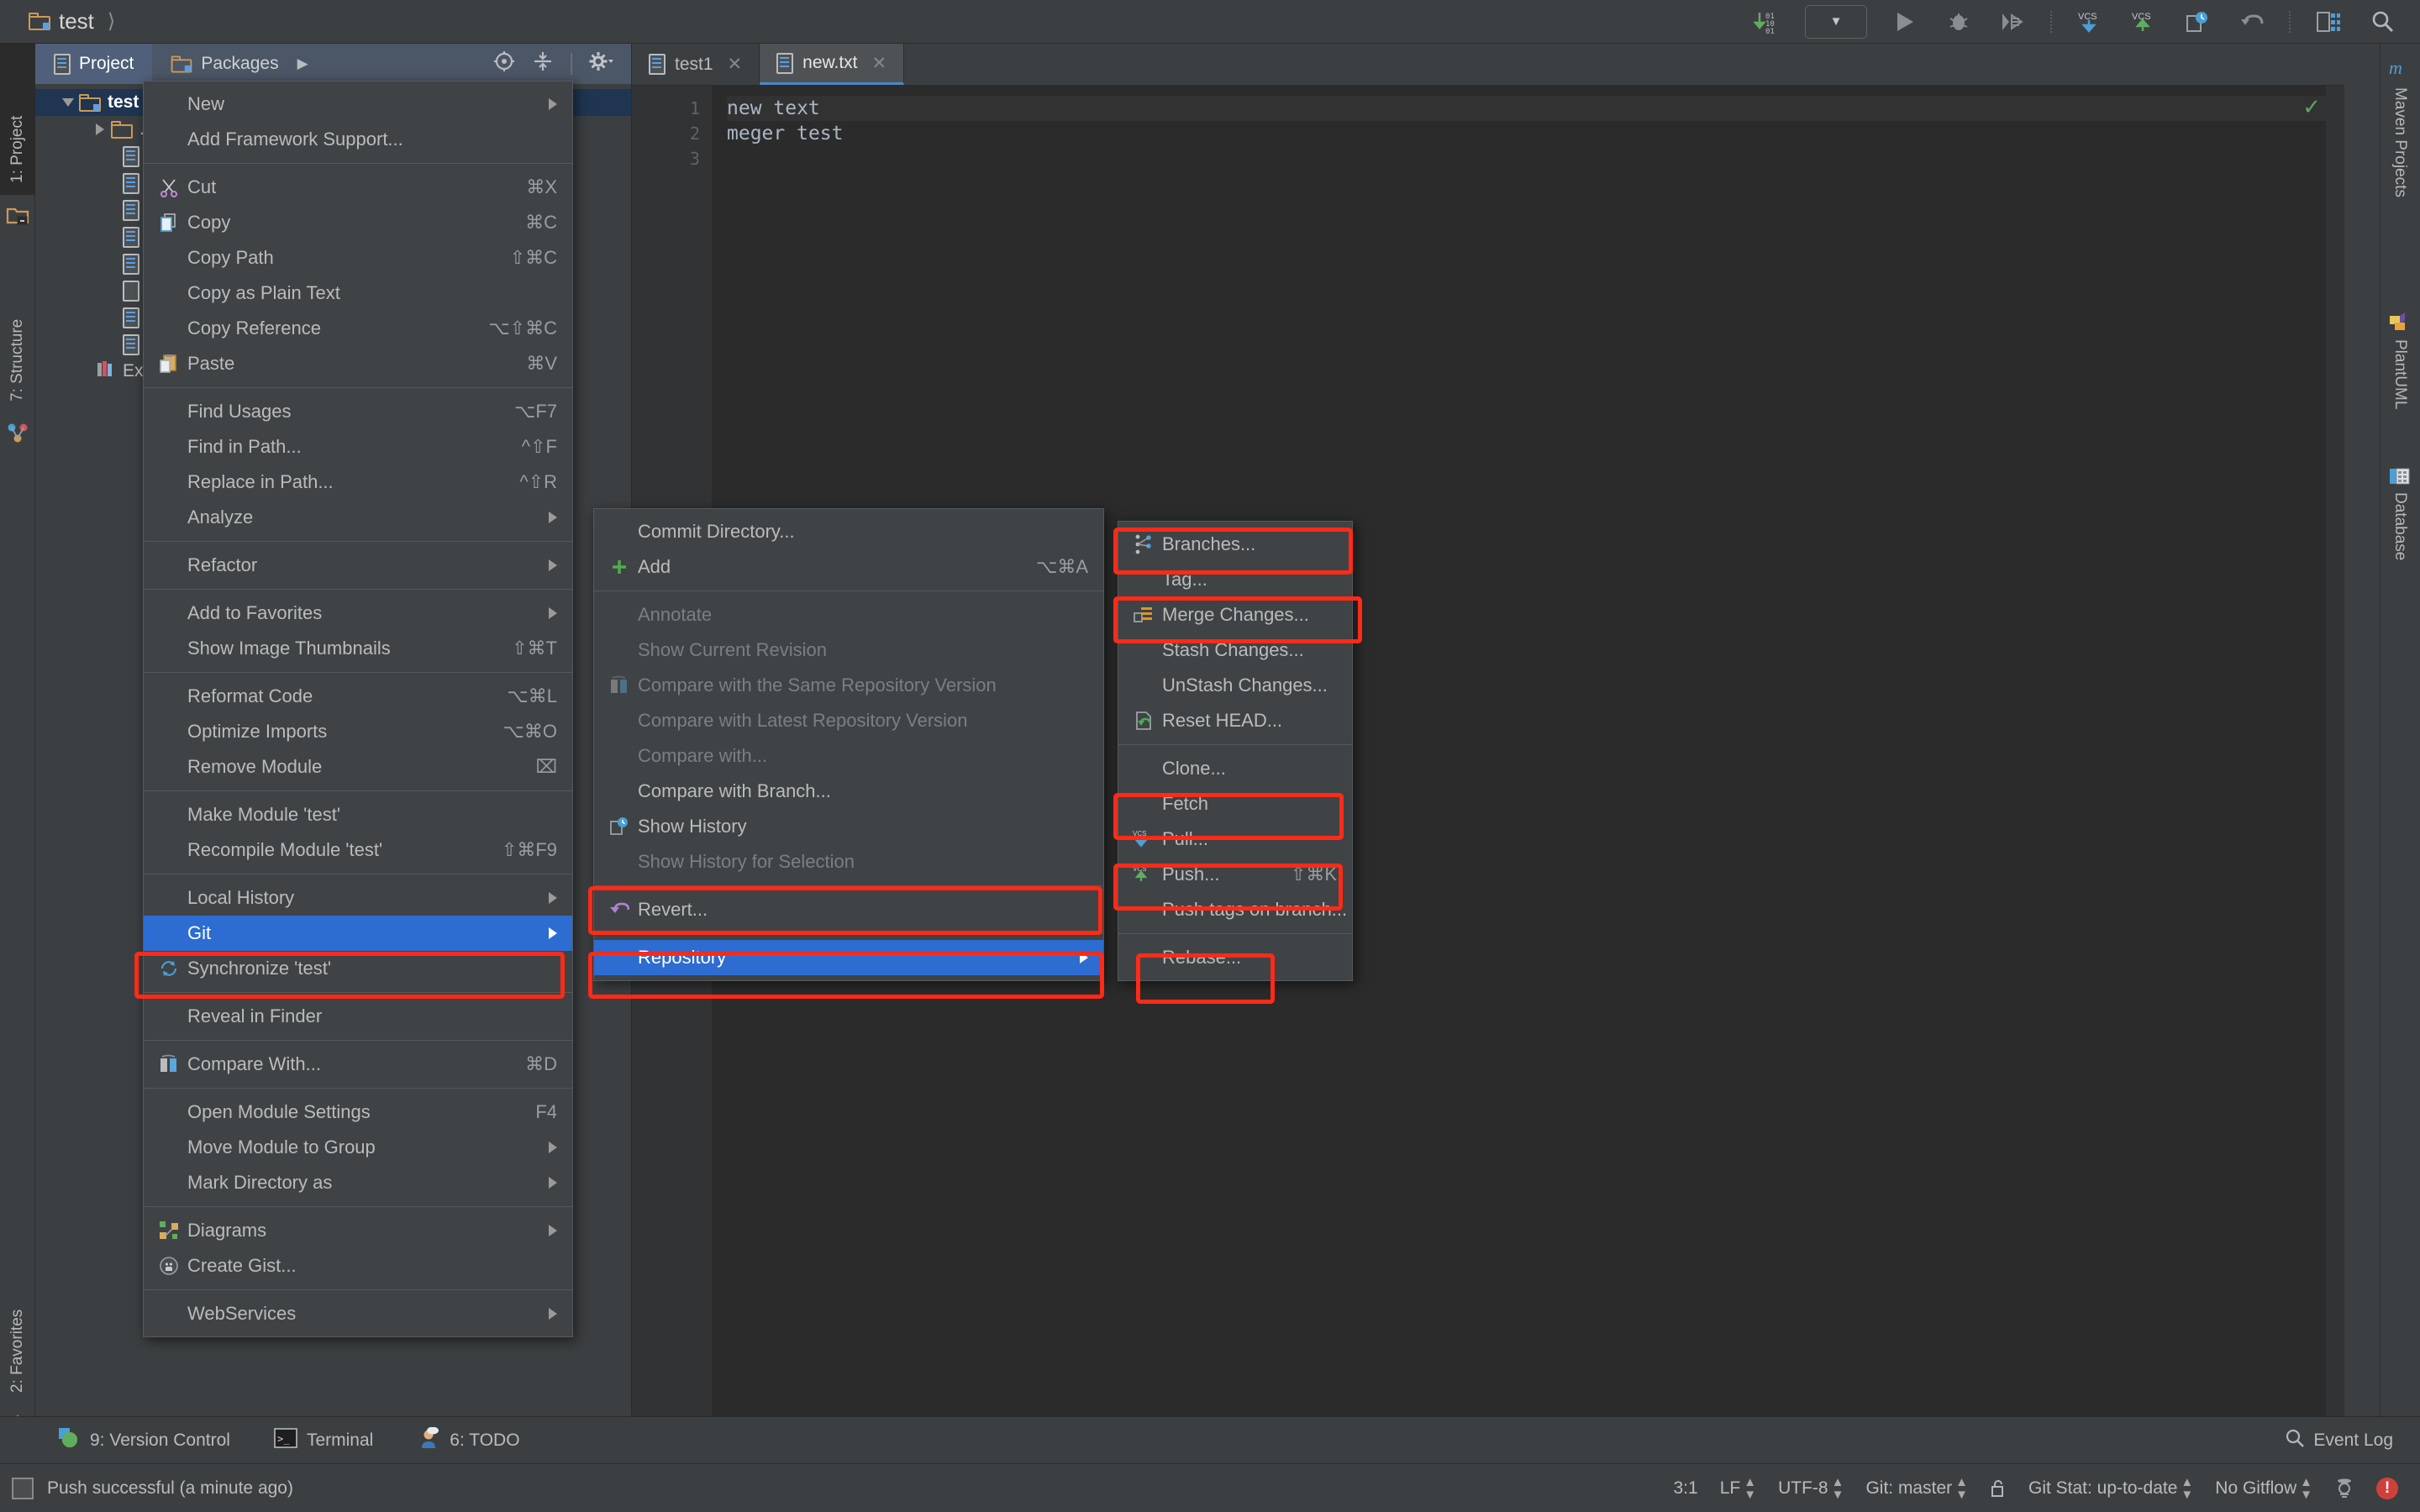  What do you see at coordinates (1767, 22) in the screenshot?
I see `binary-download-icon: 01 10 01` at bounding box center [1767, 22].